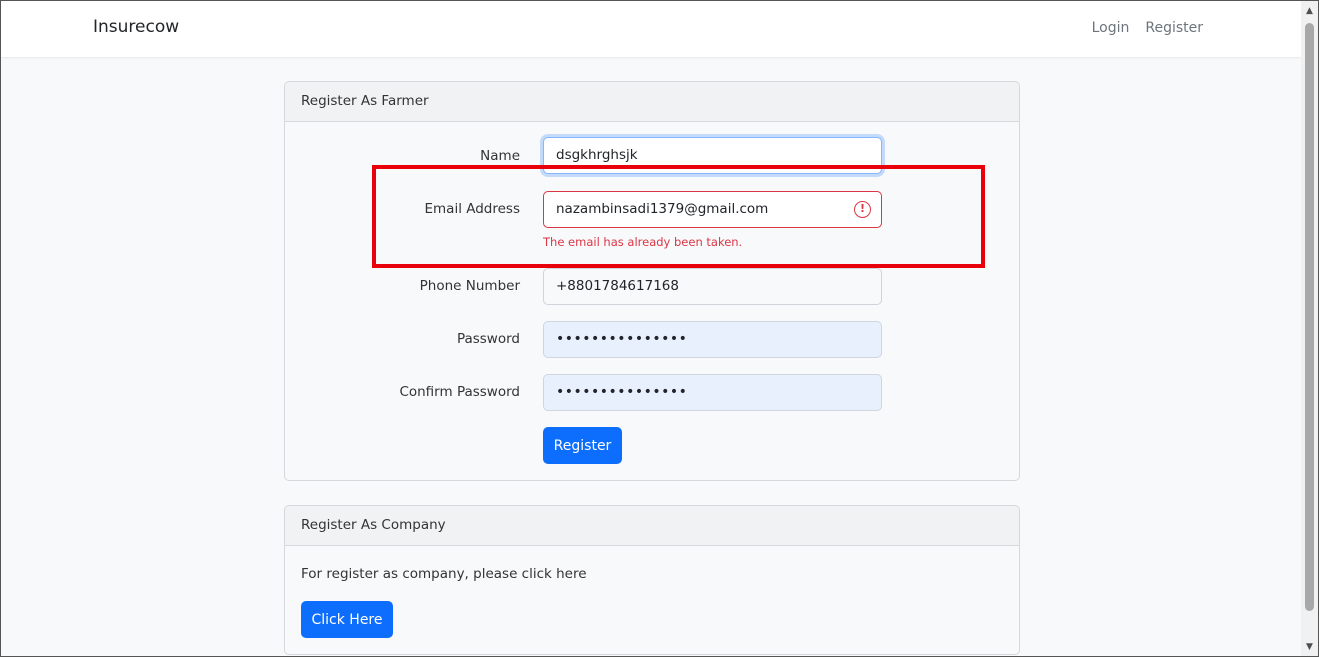  What do you see at coordinates (712, 339) in the screenshot?
I see `password-input: •••••••••••••••` at bounding box center [712, 339].